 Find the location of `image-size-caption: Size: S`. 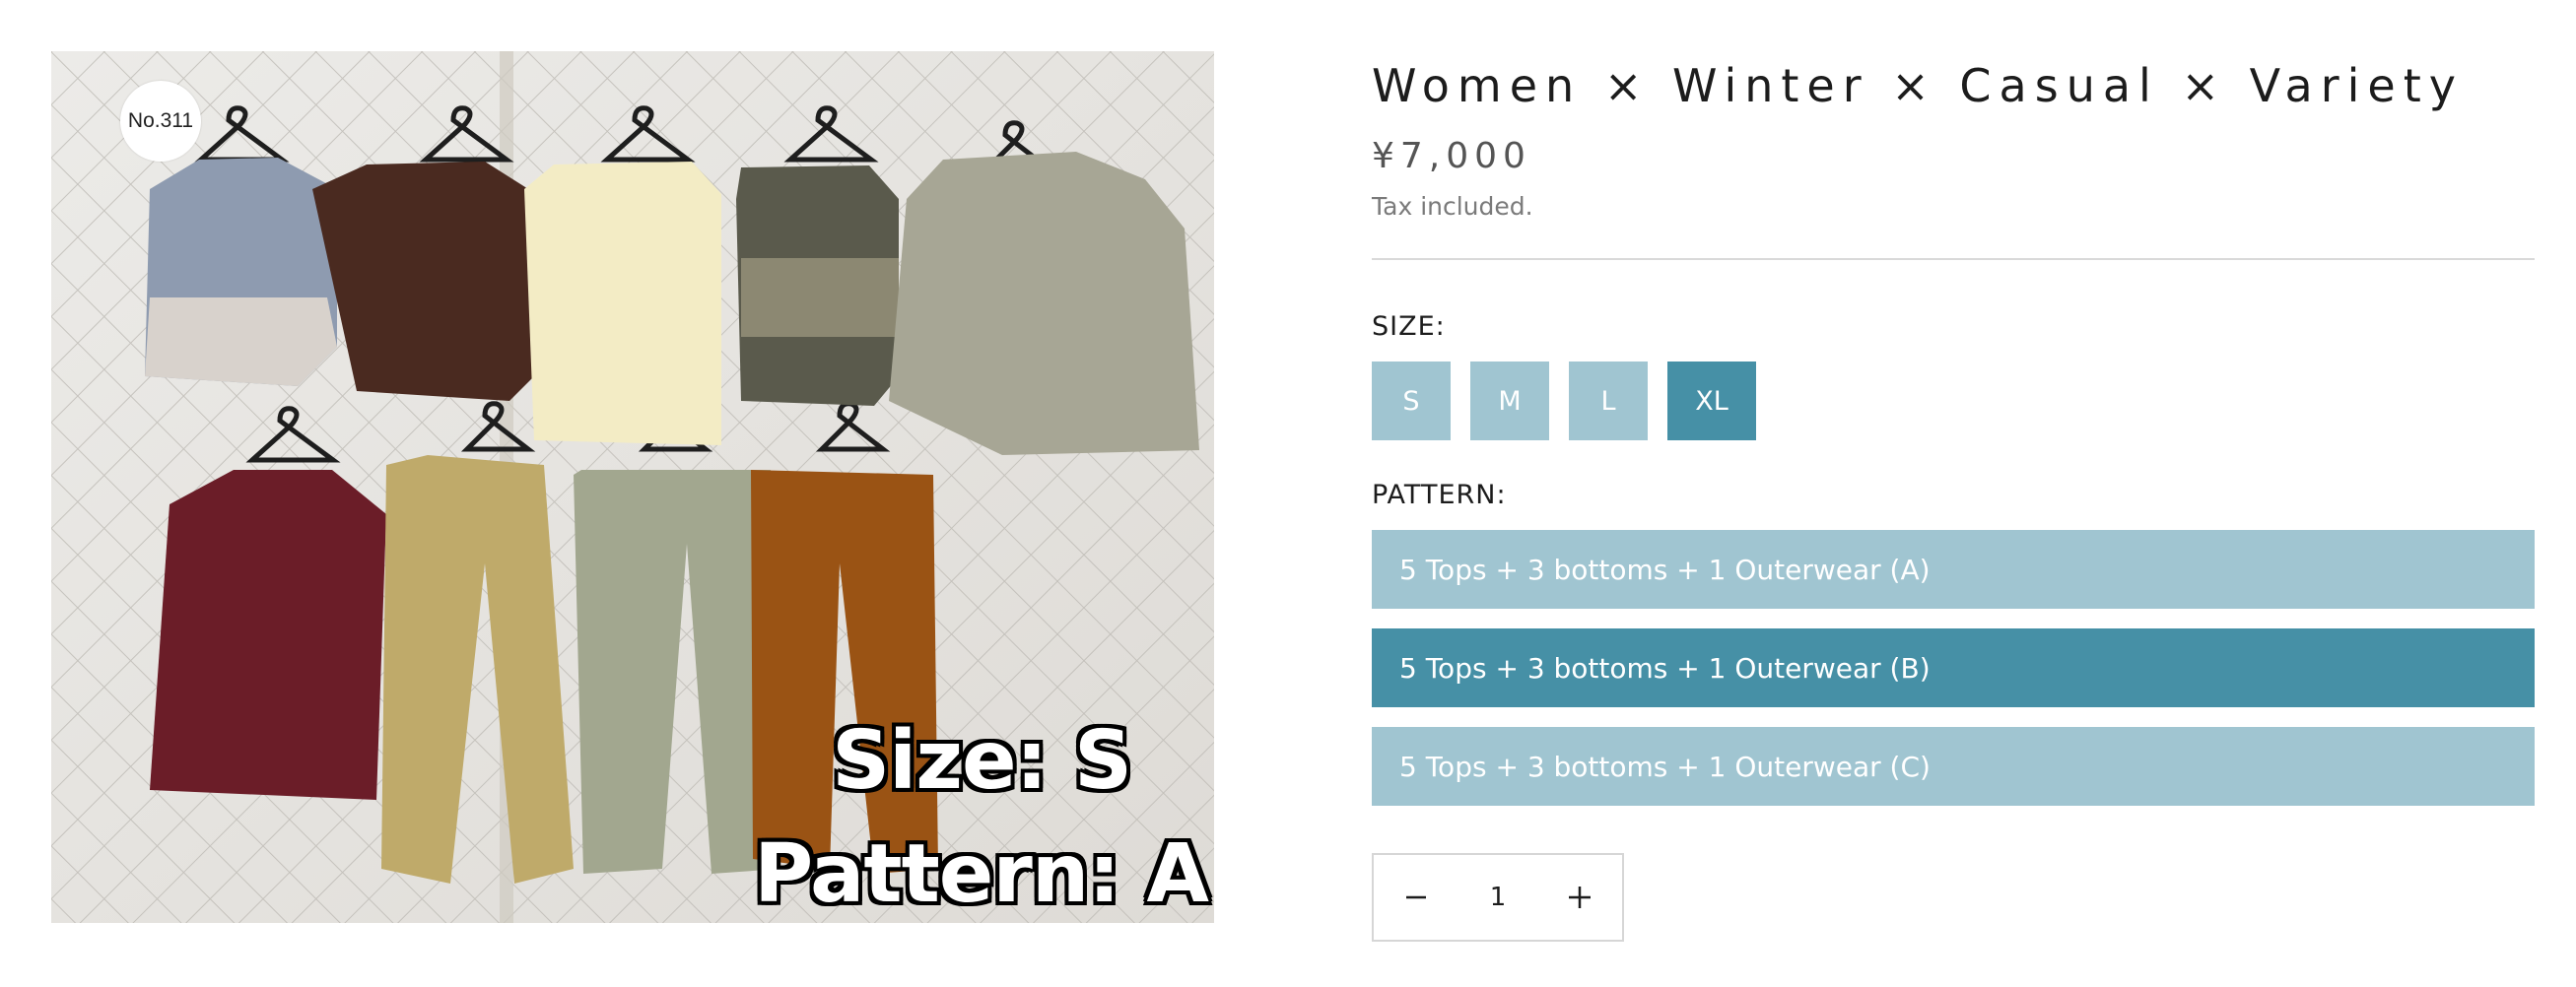

image-size-caption: Size: S is located at coordinates (982, 761).